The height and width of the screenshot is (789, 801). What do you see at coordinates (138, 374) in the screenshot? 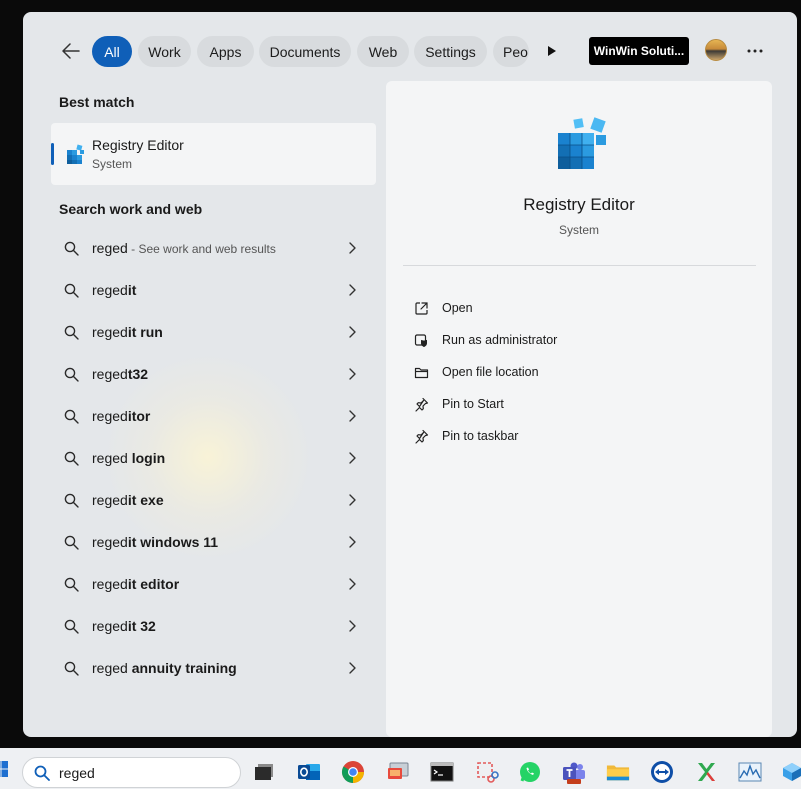
I see `suggestion-completion: t32` at bounding box center [138, 374].